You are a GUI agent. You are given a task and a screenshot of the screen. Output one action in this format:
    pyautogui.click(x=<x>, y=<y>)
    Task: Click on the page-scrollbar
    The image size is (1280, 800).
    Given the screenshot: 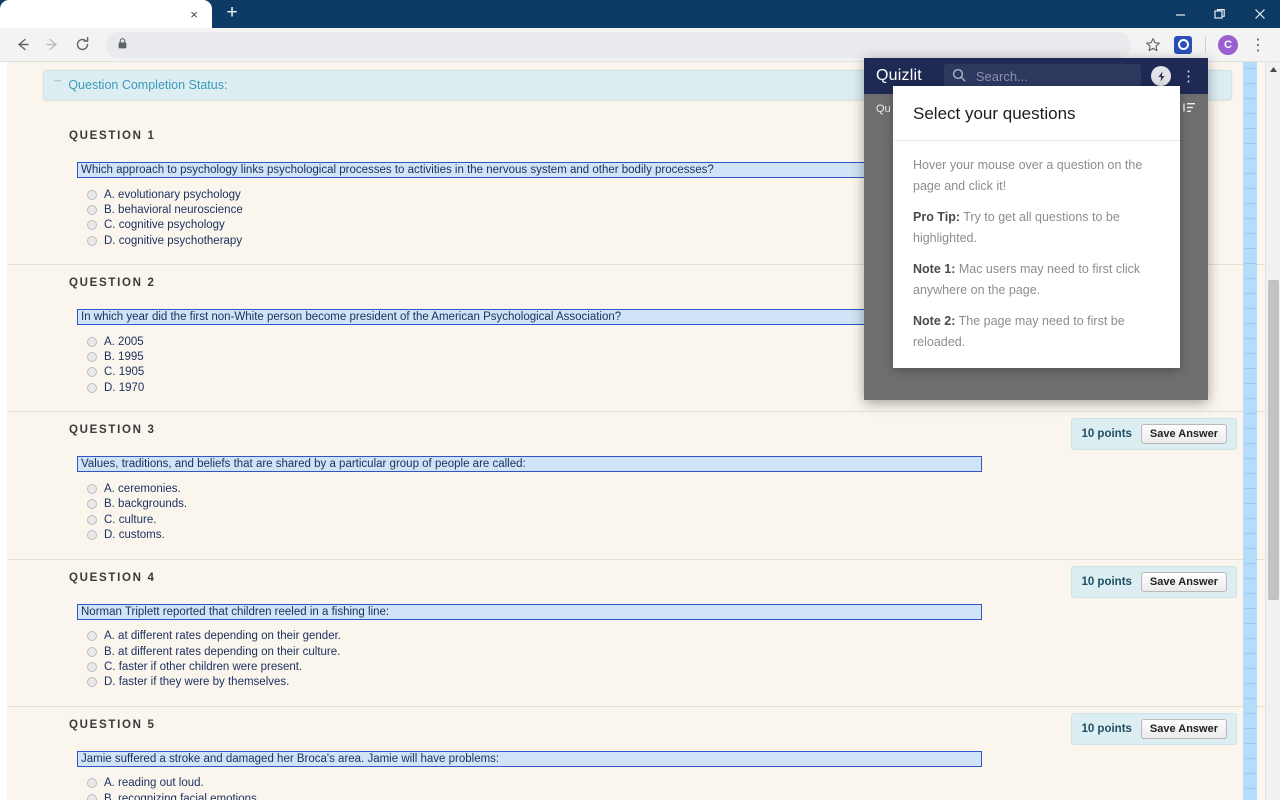 What is the action you would take?
    pyautogui.click(x=1272, y=431)
    